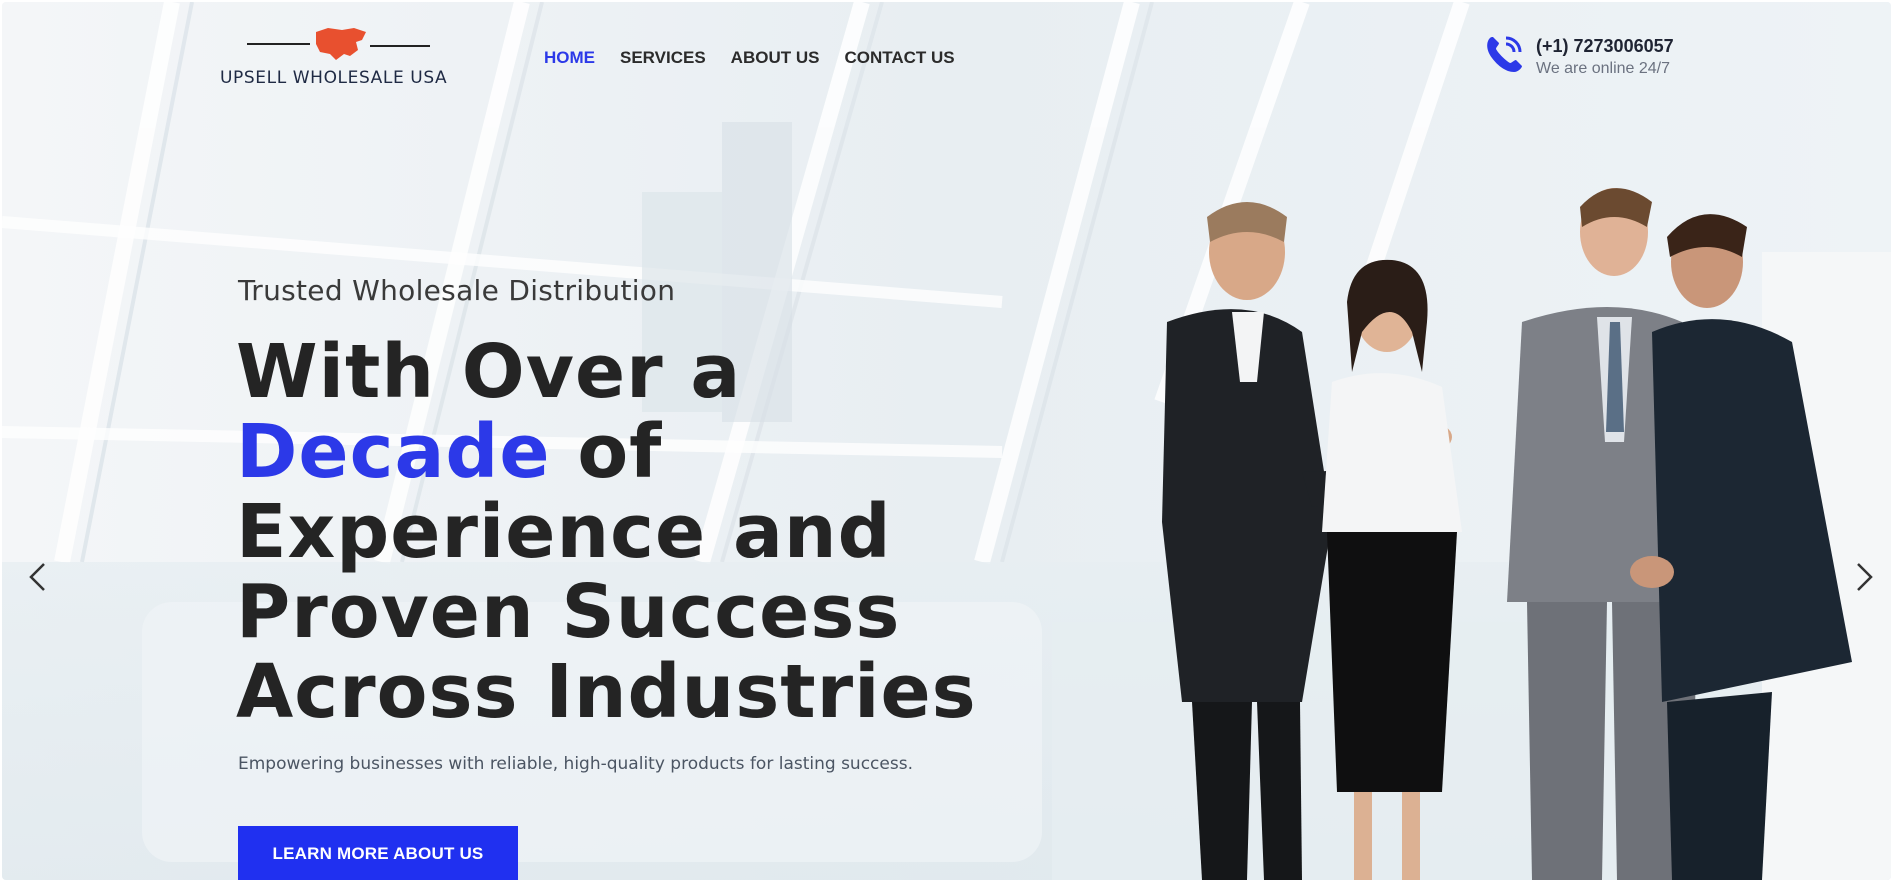 The height and width of the screenshot is (884, 1893). Describe the element at coordinates (393, 452) in the screenshot. I see `headline-accent: Decade` at that location.